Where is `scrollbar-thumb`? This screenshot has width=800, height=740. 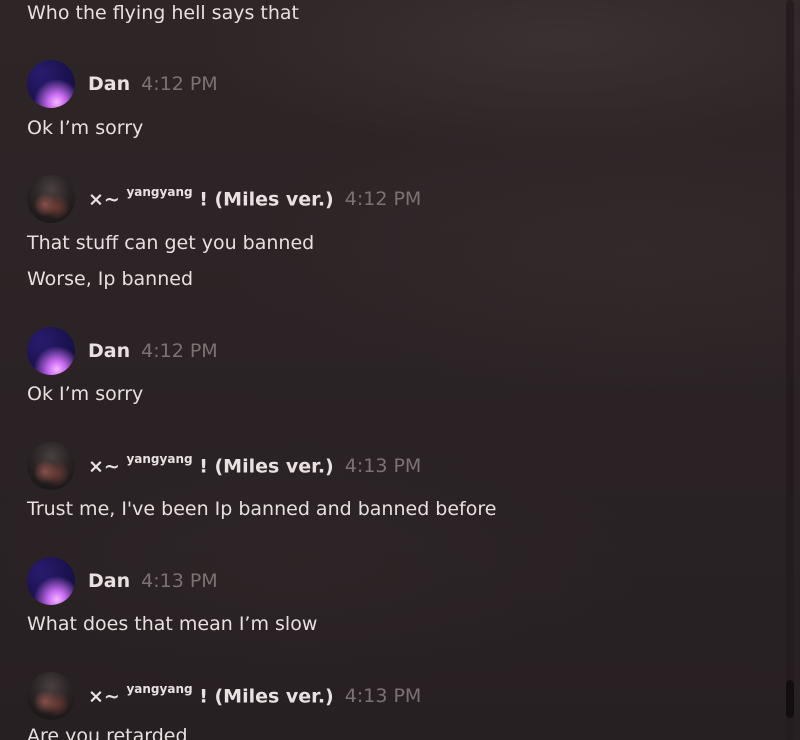 scrollbar-thumb is located at coordinates (790, 699).